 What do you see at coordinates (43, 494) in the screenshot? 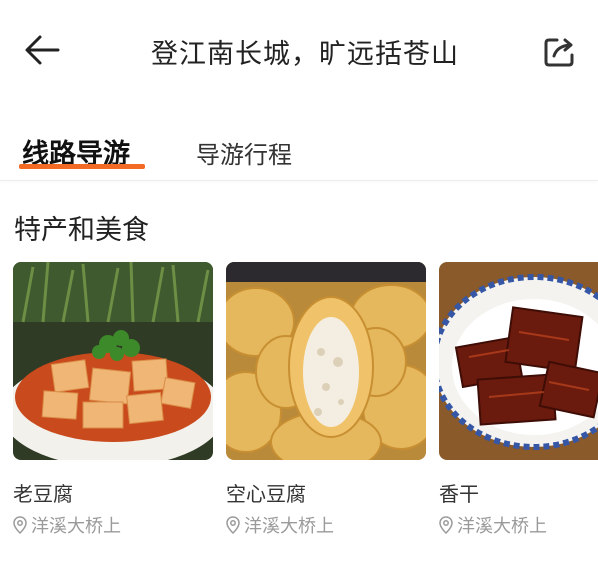
I see `food-name: 老豆腐` at bounding box center [43, 494].